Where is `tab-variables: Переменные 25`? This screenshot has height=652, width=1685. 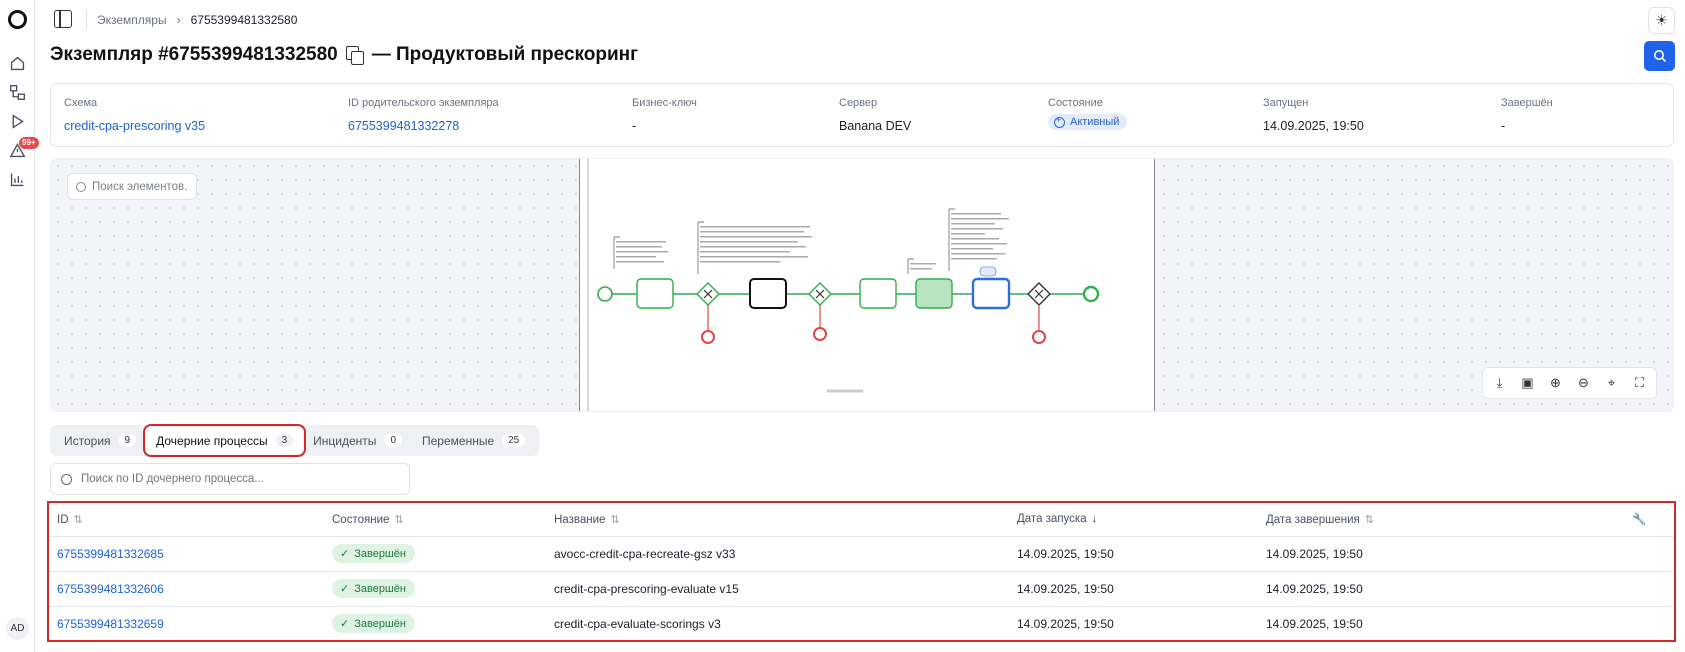
tab-variables: Переменные 25 is located at coordinates (473, 440).